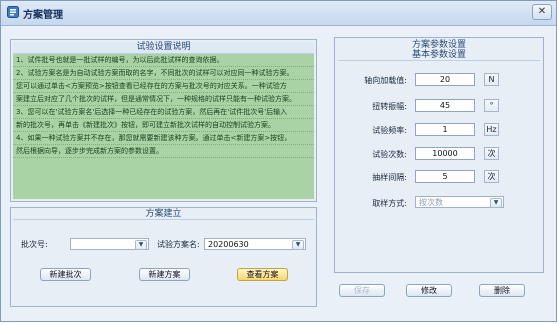 Image resolution: width=559 pixels, height=324 pixels. Describe the element at coordinates (34, 244) in the screenshot. I see `batch-label: 批次号:` at that location.